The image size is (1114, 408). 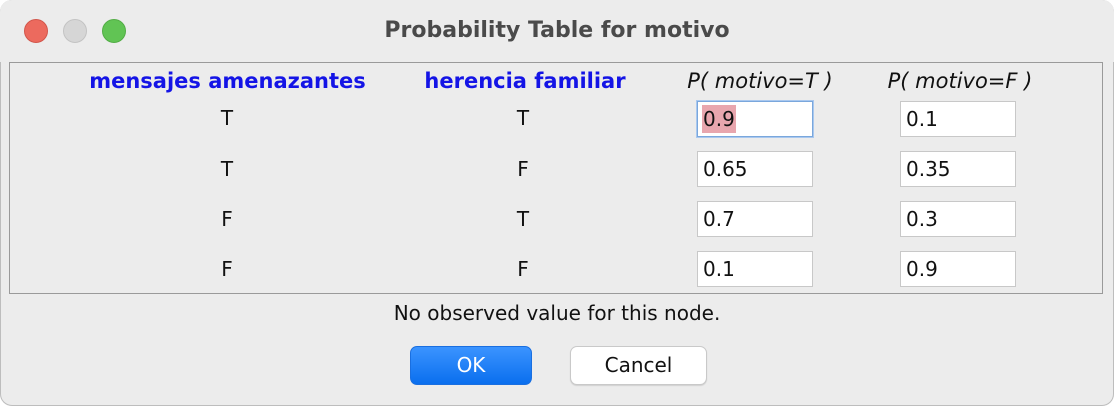 I want to click on row-3-parent-mensajes-value: F, so click(x=227, y=219).